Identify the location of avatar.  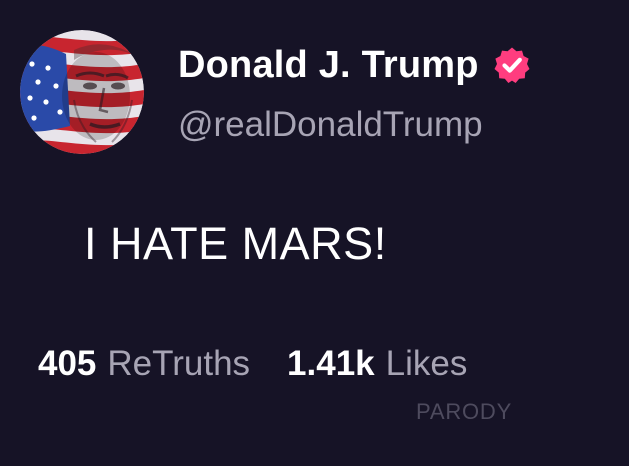
(82, 92).